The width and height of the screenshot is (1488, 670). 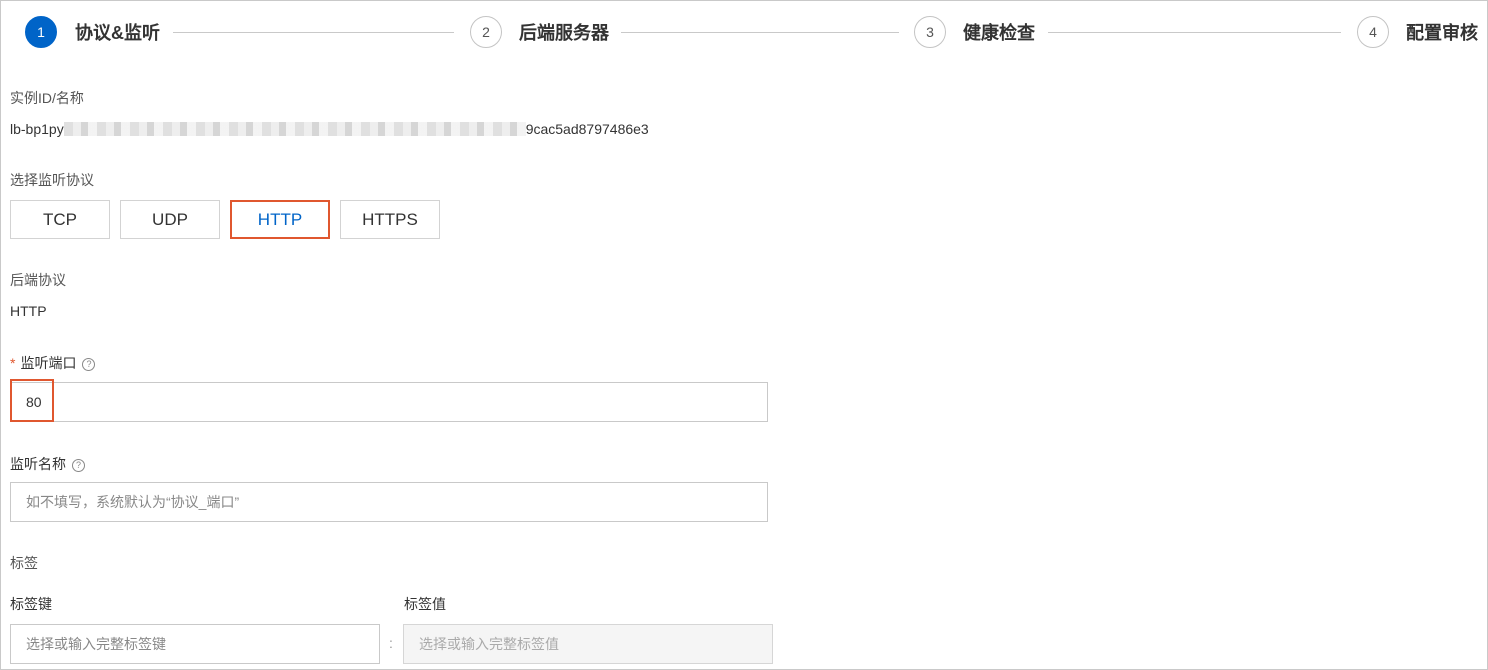 I want to click on protocol-udp-button: UDP, so click(x=170, y=219).